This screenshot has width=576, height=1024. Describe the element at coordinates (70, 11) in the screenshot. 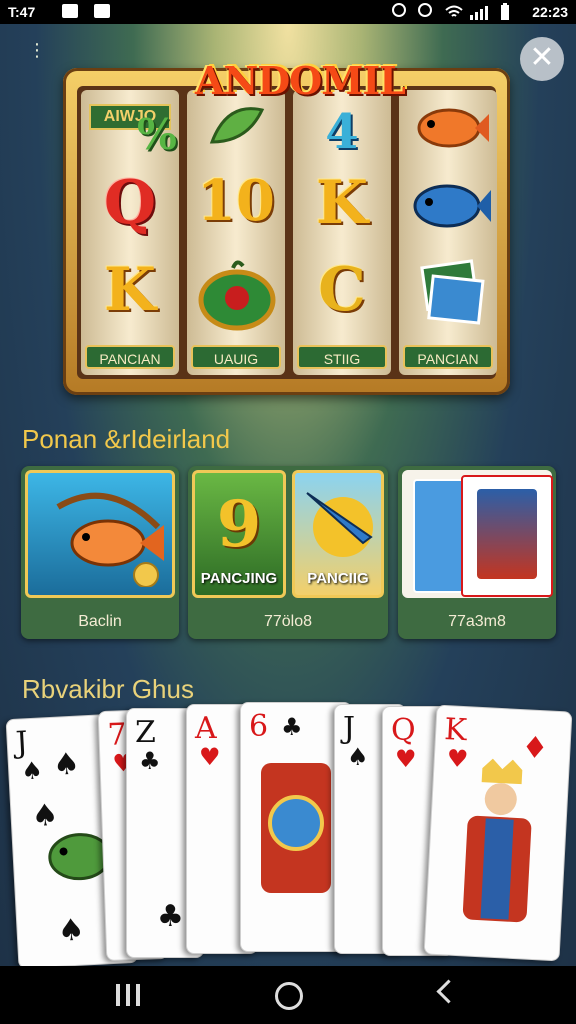

I see `notification-icon` at that location.